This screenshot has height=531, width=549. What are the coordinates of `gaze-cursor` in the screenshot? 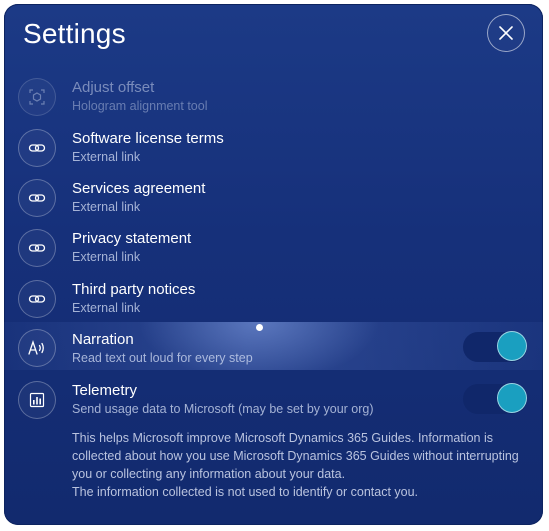 It's located at (259, 327).